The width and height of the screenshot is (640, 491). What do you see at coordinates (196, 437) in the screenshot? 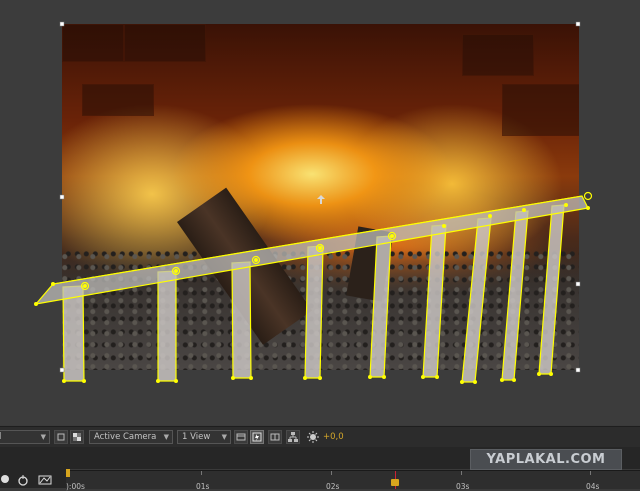
I see `view-count-value: 1 View` at bounding box center [196, 437].